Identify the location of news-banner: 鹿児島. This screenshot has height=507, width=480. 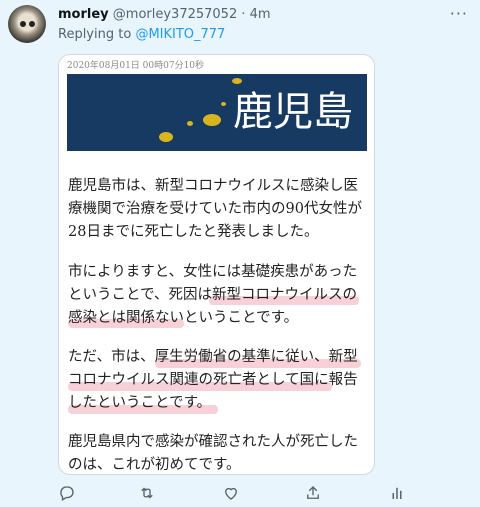
(217, 112).